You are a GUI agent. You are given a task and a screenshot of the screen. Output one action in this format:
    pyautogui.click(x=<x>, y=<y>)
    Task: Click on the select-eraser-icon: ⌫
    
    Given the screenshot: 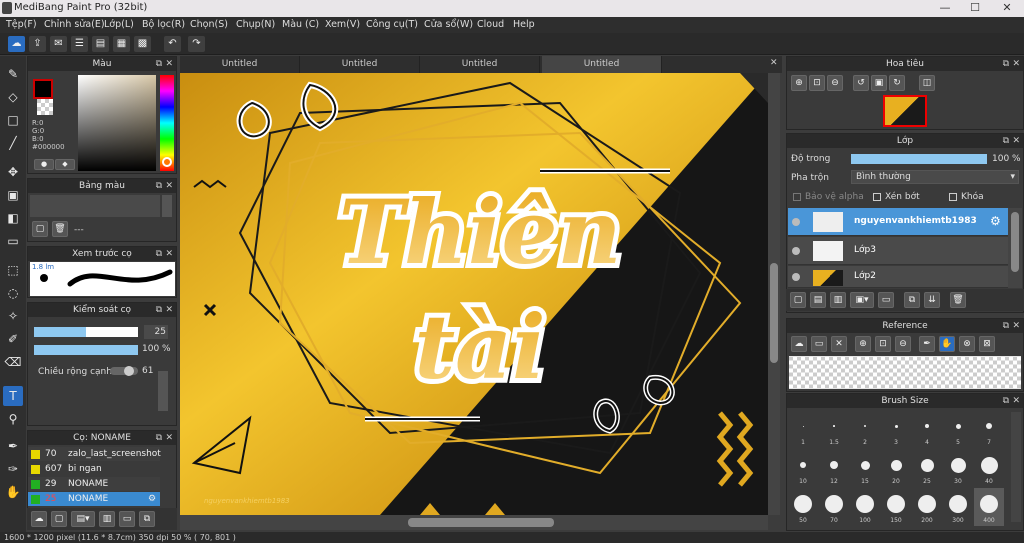 What is the action you would take?
    pyautogui.click(x=13, y=362)
    